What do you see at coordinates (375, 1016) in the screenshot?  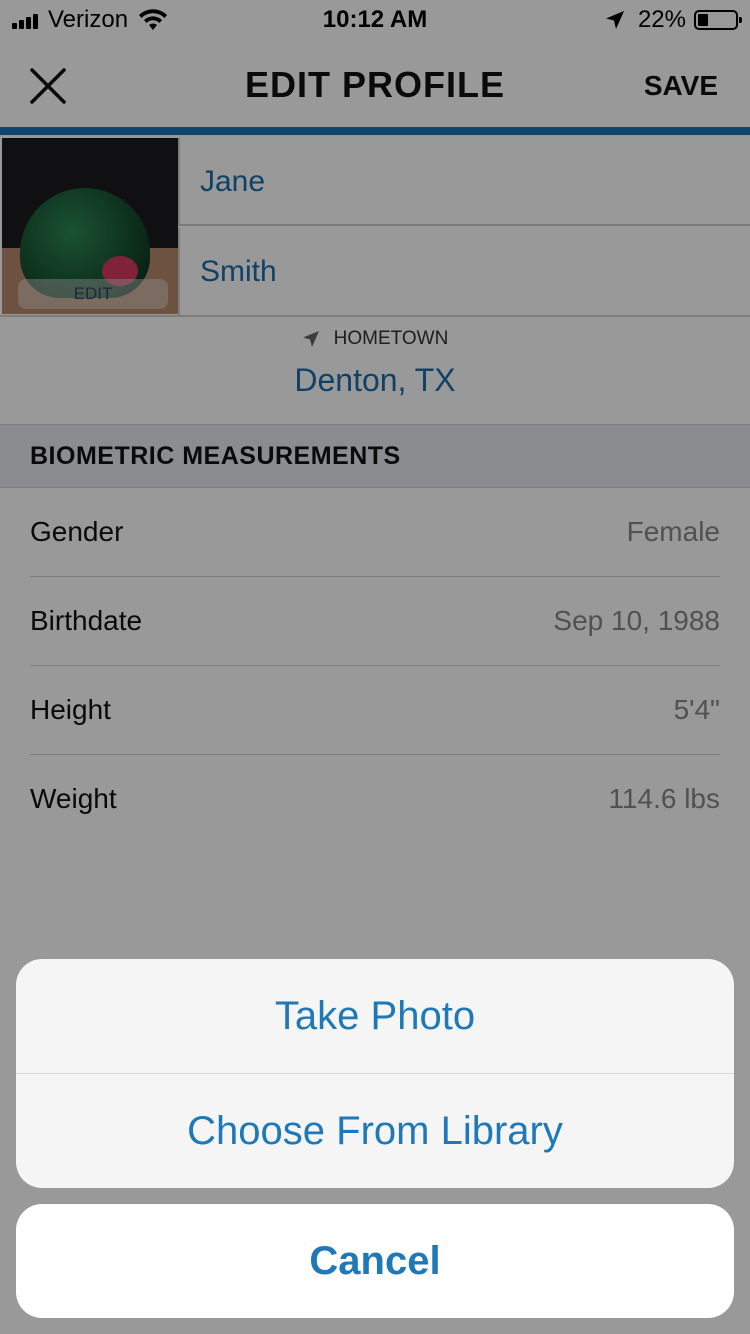 I see `take-photo-button: Take Photo` at bounding box center [375, 1016].